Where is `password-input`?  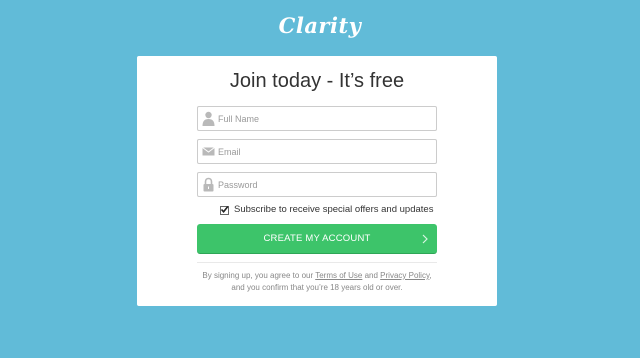
password-input is located at coordinates (325, 184).